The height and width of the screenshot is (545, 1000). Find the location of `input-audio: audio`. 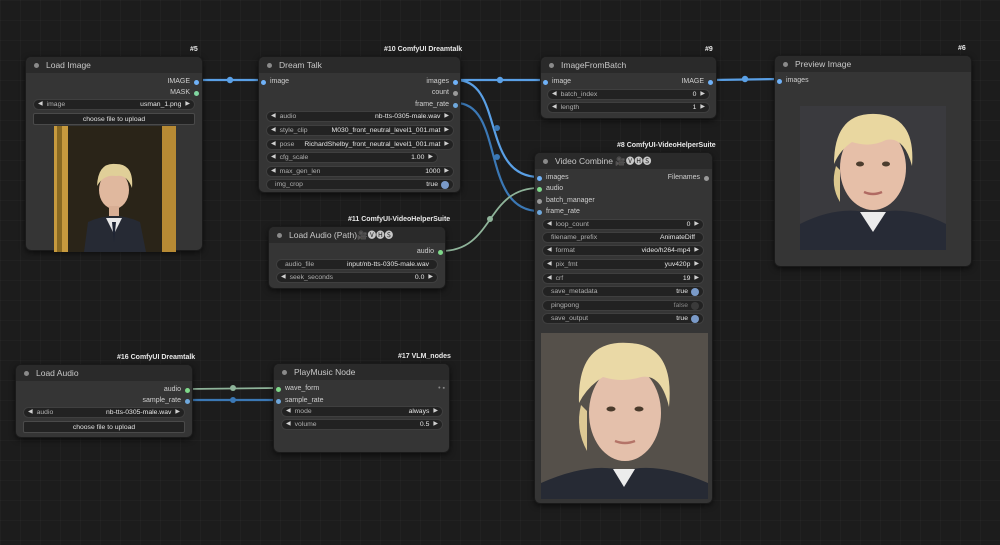

input-audio: audio is located at coordinates (550, 189).